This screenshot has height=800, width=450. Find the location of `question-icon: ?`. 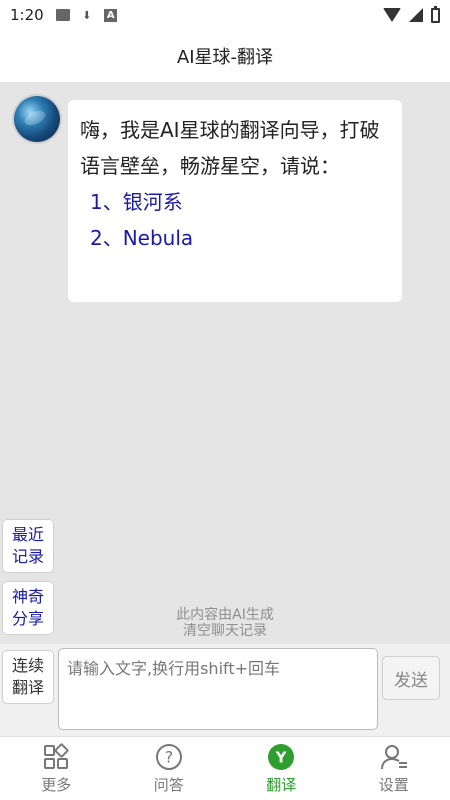

question-icon: ? is located at coordinates (169, 757).